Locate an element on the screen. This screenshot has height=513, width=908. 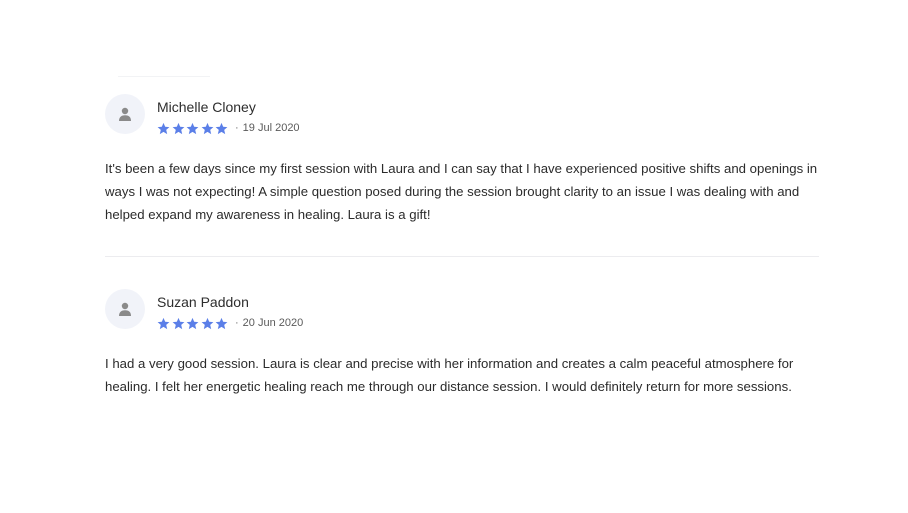
review-meta: · 19 Jul 2020 is located at coordinates (228, 128).